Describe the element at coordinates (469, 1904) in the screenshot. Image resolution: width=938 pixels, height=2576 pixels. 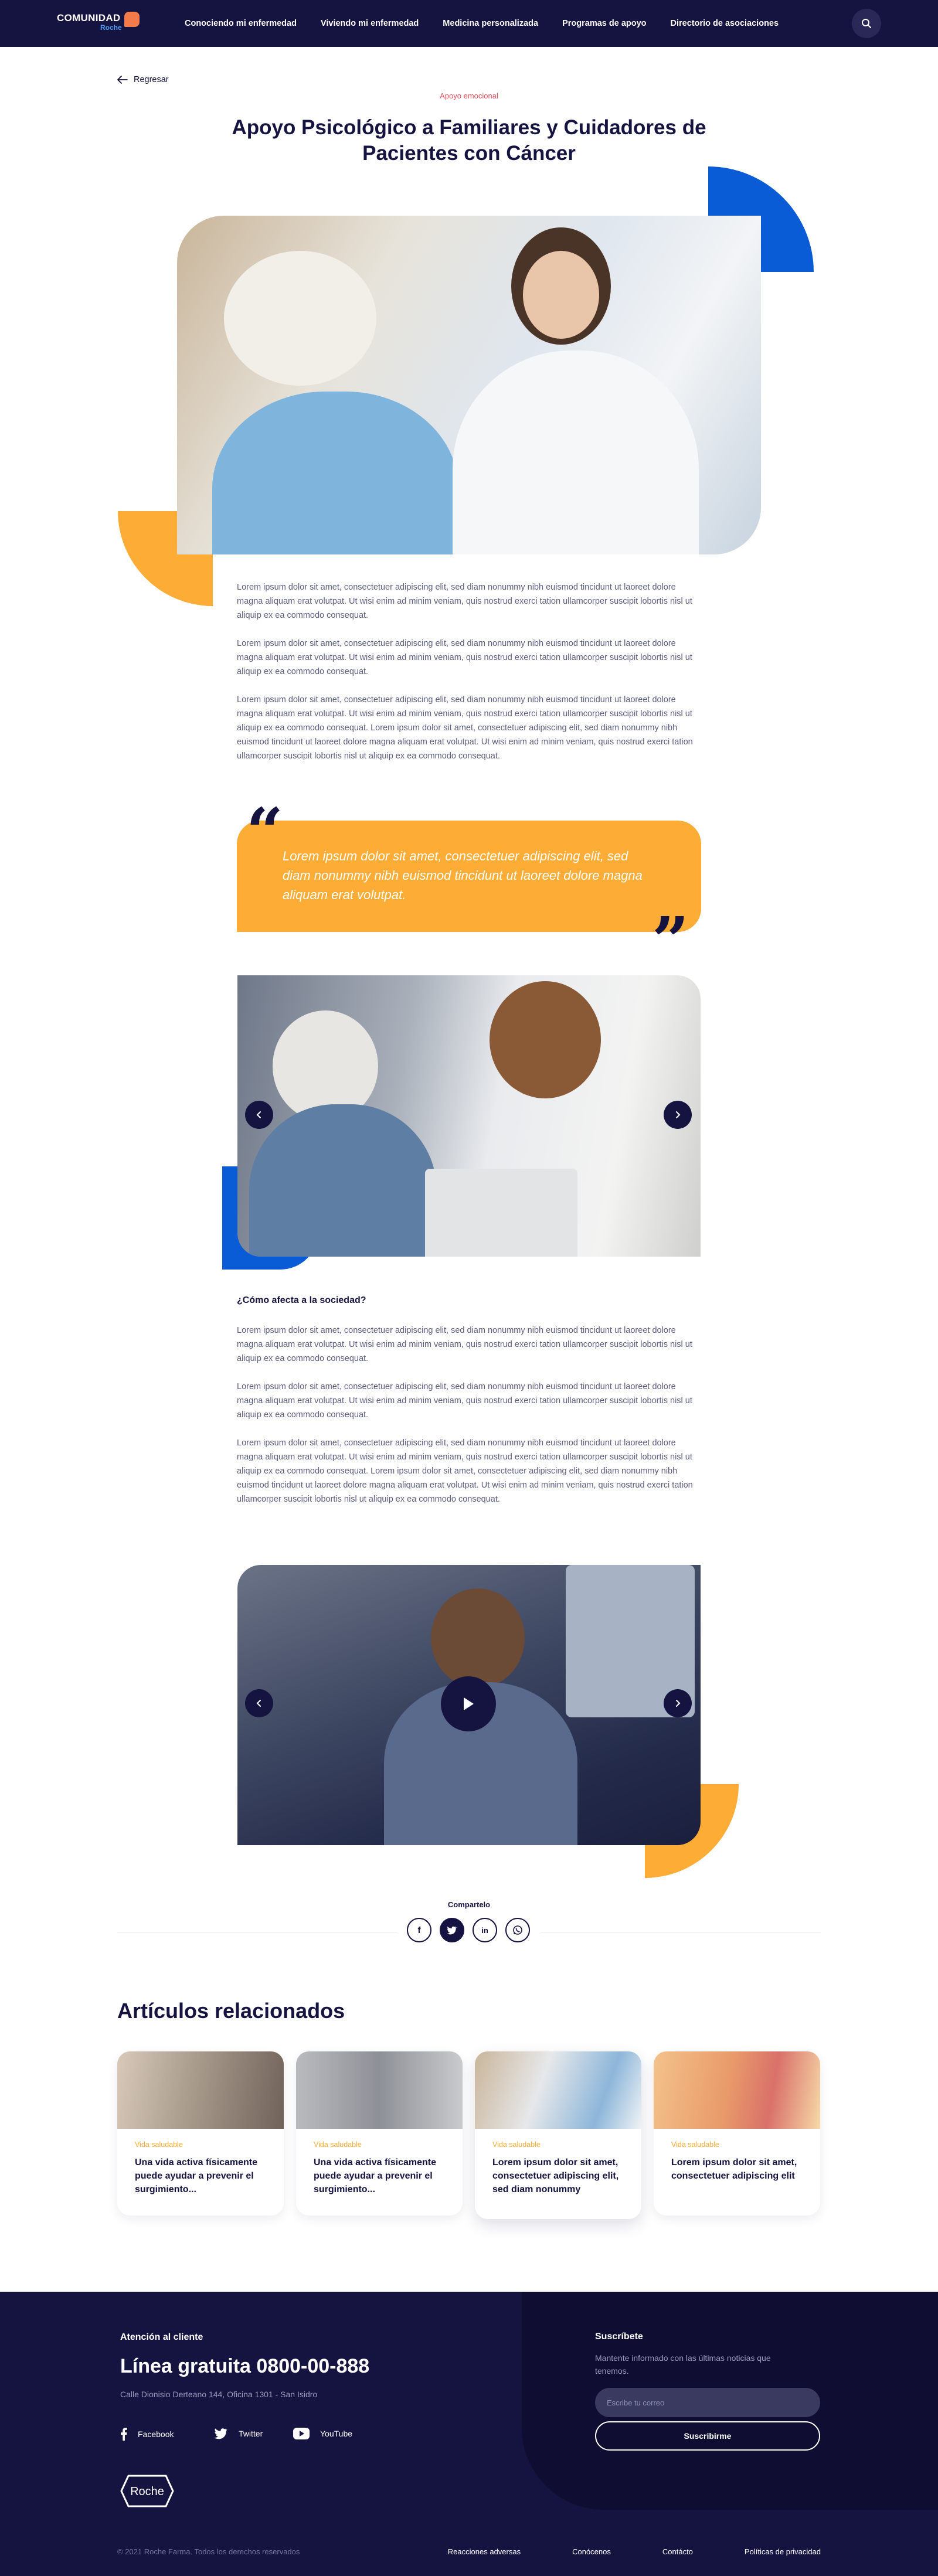
I see `share-label: Compartelo` at that location.